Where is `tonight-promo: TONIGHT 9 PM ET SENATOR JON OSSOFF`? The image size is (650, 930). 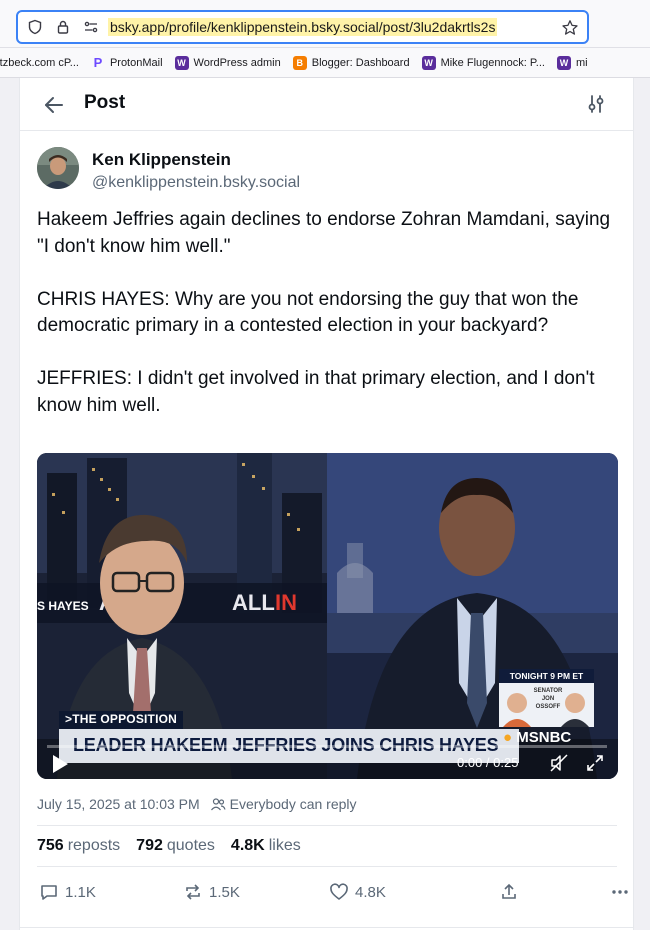
tonight-promo: TONIGHT 9 PM ET SENATOR JON OSSOFF is located at coordinates (546, 698).